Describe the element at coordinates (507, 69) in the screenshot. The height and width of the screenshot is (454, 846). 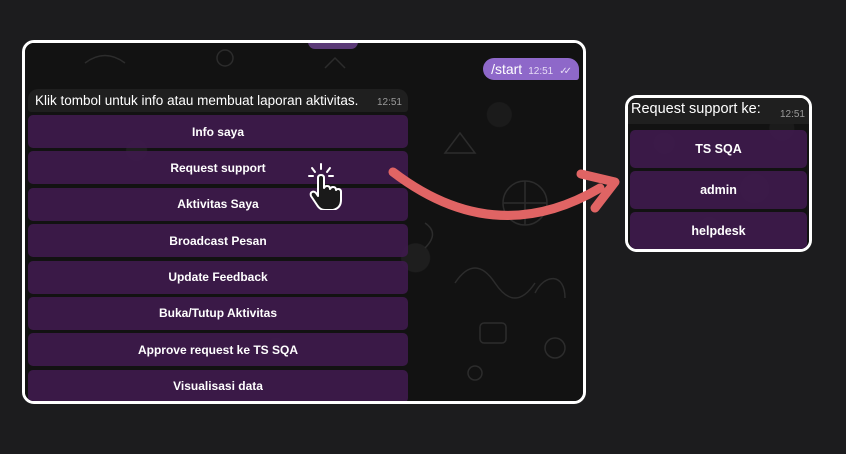
I see `outgoing-message-text: /start` at that location.